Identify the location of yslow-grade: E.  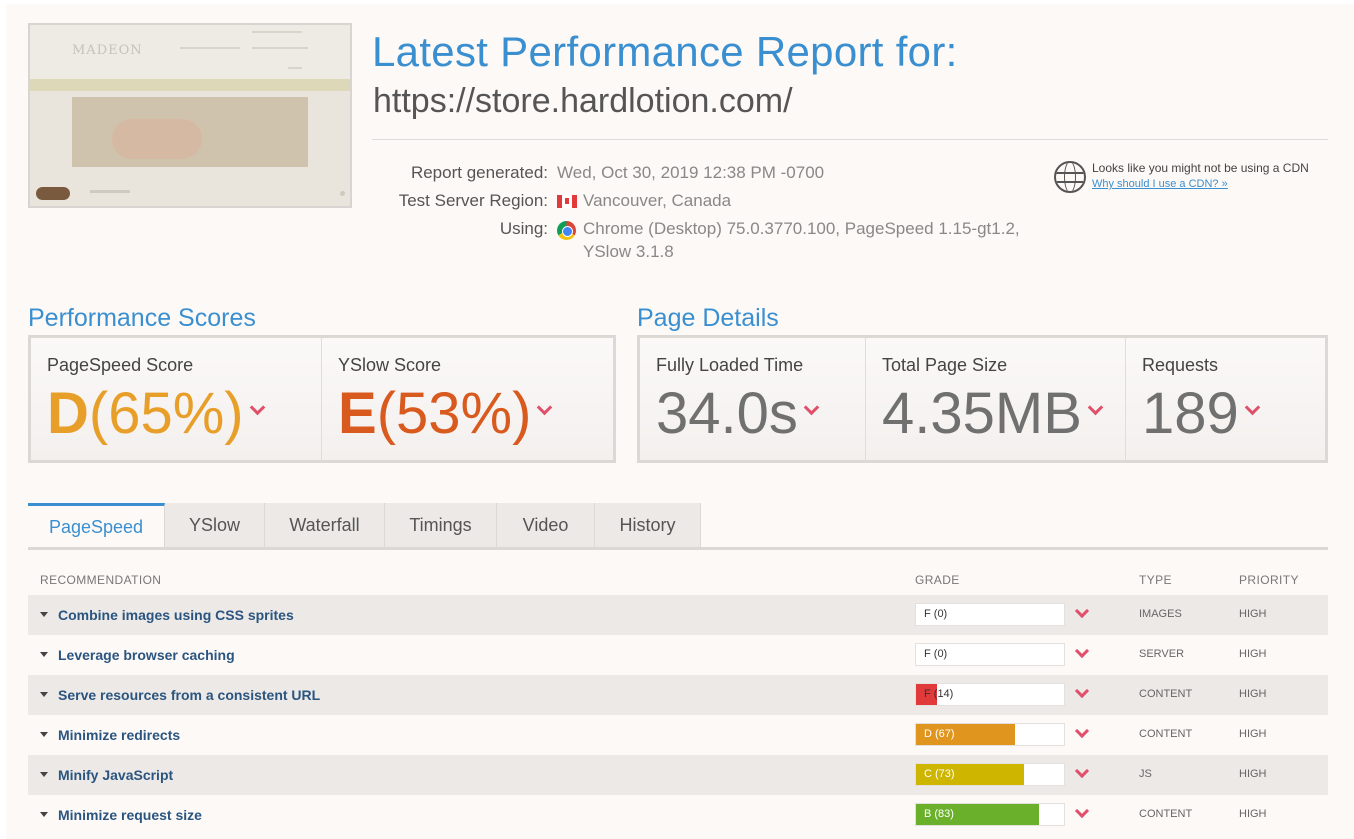
(357, 413).